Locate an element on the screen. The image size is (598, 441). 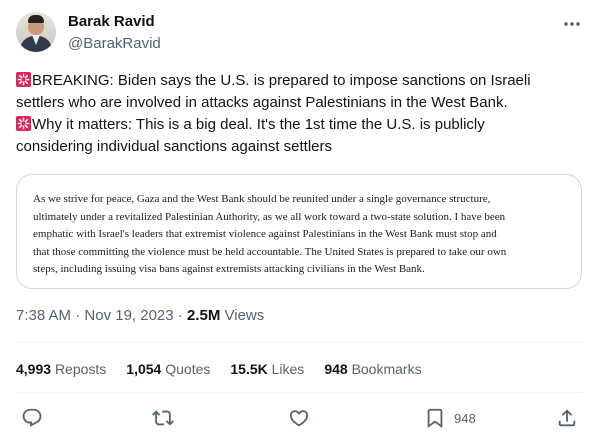
more-options-button is located at coordinates (572, 24).